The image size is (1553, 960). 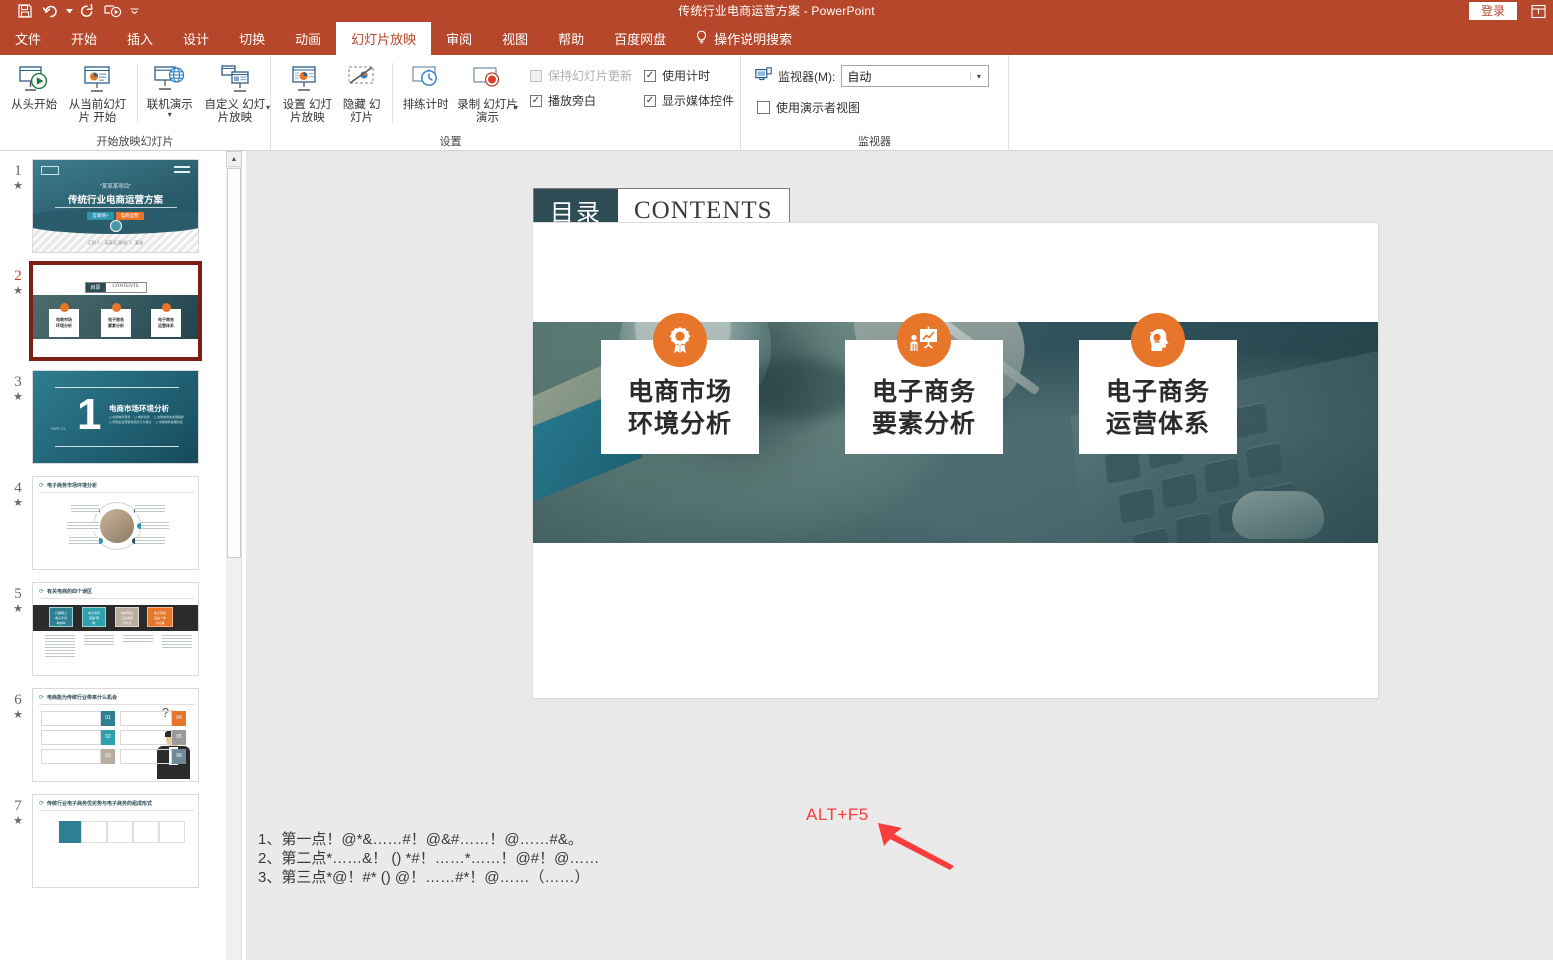 What do you see at coordinates (116, 810) in the screenshot?
I see `thumb-title-rule` at bounding box center [116, 810].